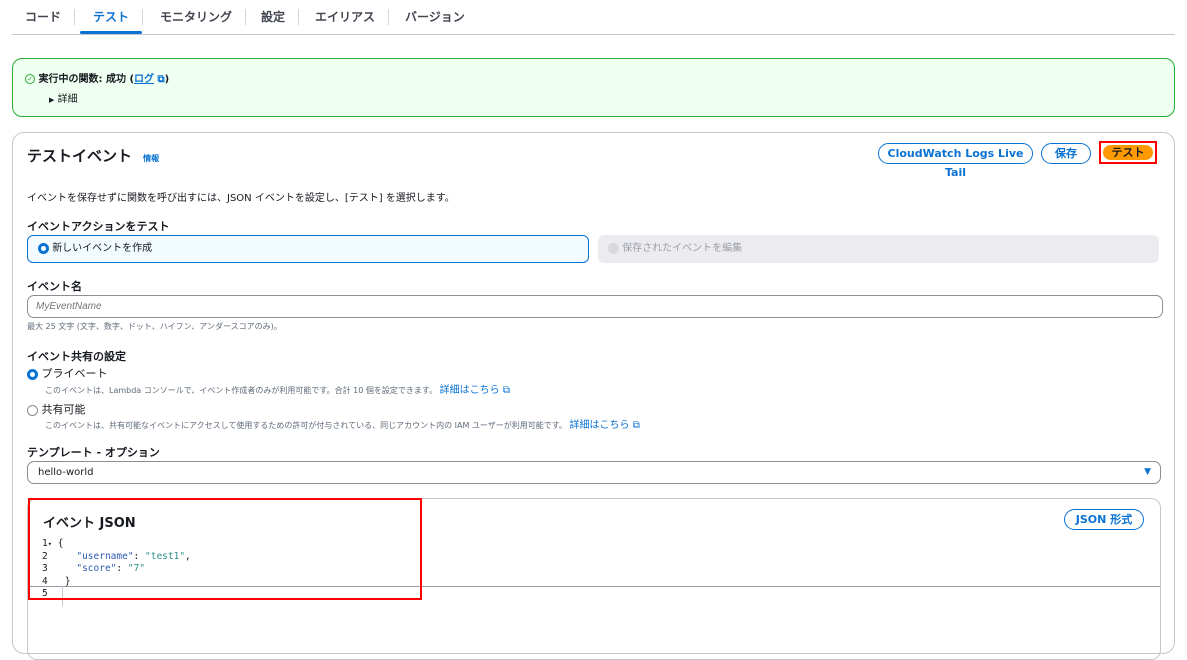  I want to click on radio-unselected, so click(32, 410).